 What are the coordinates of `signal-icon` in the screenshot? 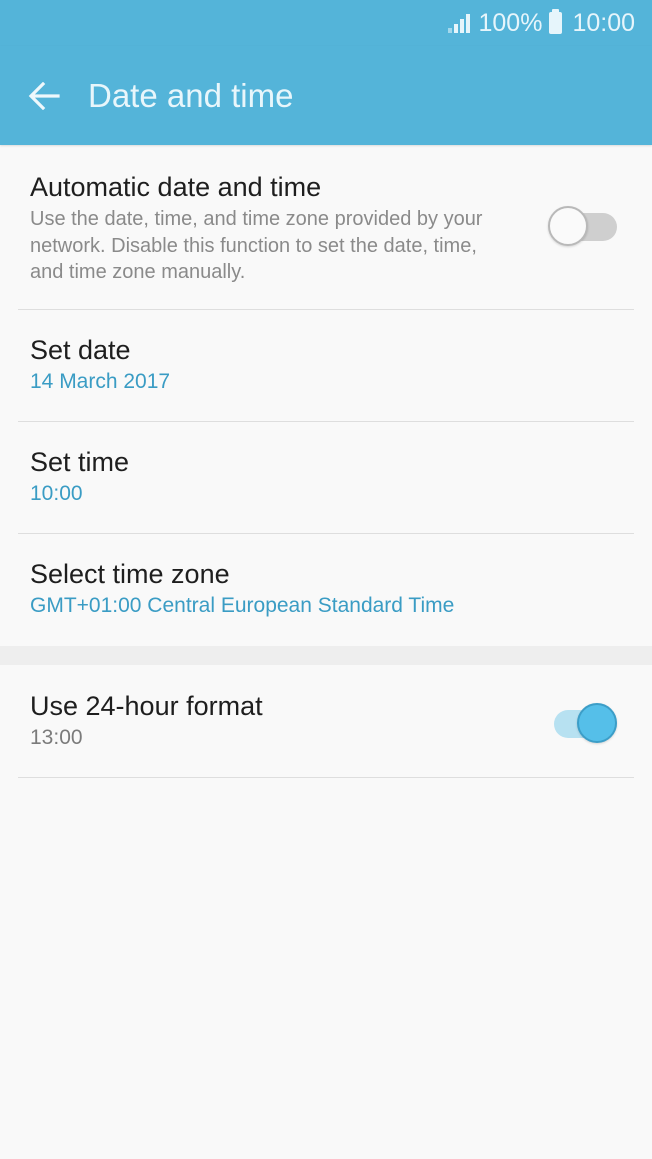 It's located at (458, 23).